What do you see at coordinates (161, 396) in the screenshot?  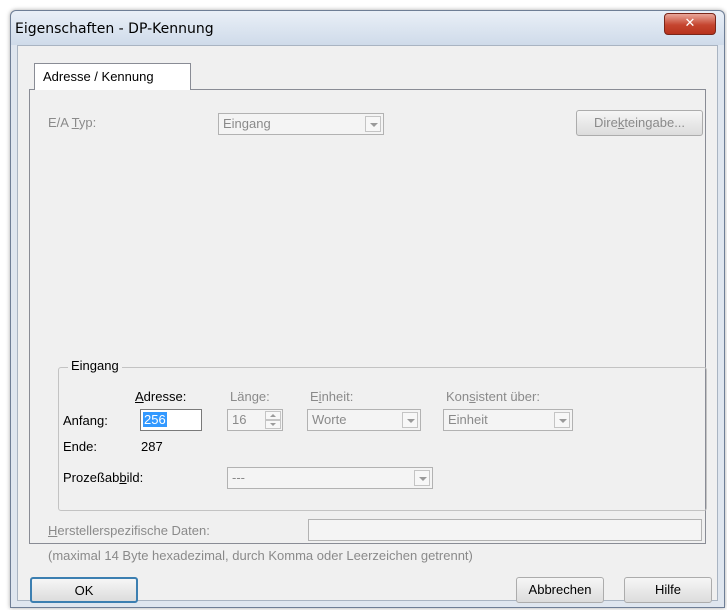 I see `address-column-header: Adresse:` at bounding box center [161, 396].